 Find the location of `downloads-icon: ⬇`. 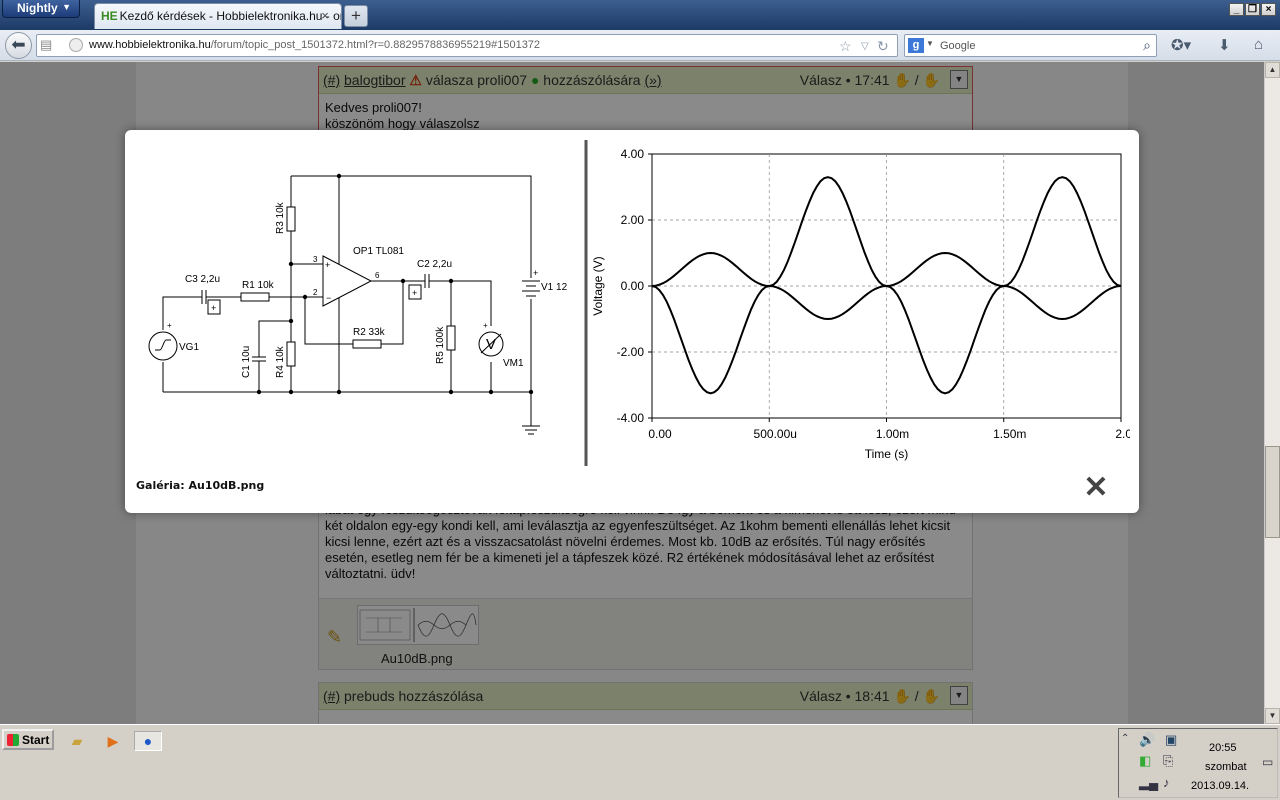

downloads-icon: ⬇ is located at coordinates (1224, 45).